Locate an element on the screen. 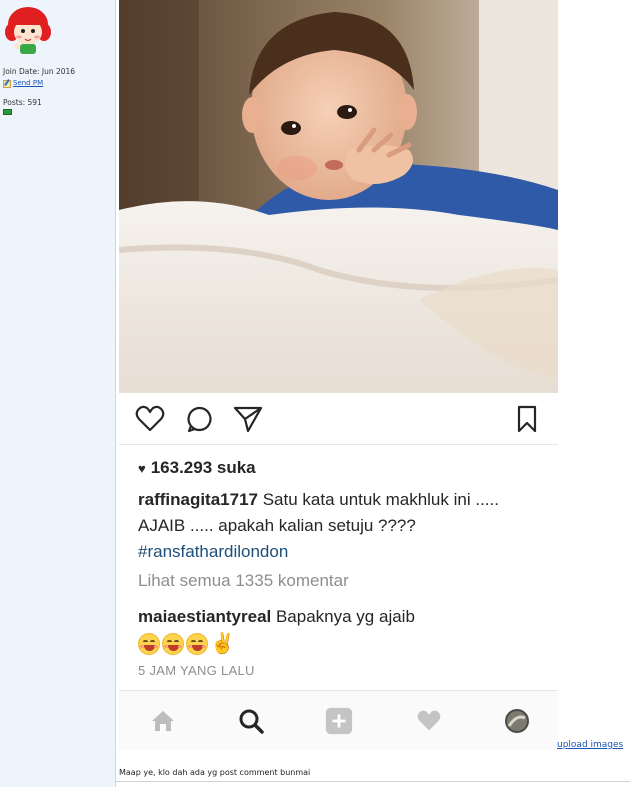  instagram-bottom-nav is located at coordinates (338, 720).